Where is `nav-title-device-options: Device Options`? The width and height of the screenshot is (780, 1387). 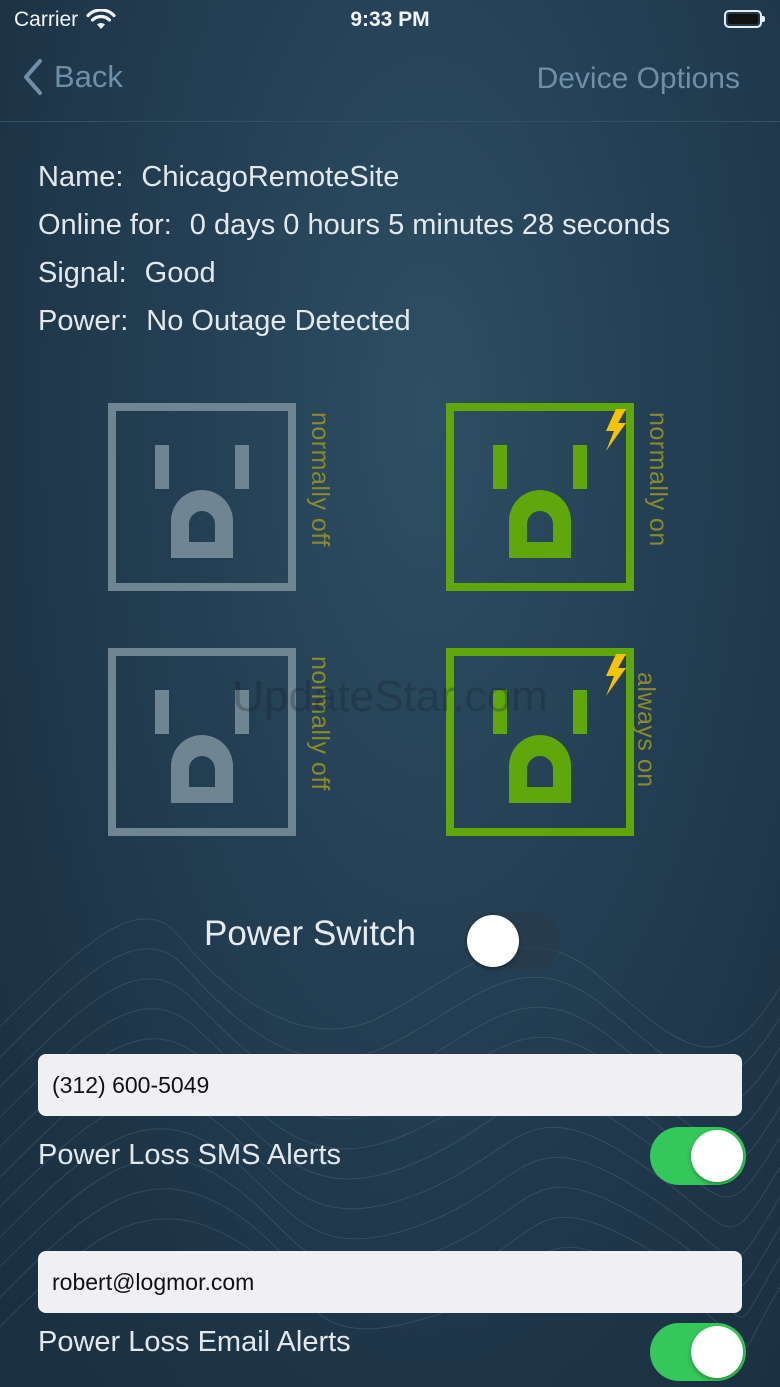 nav-title-device-options: Device Options is located at coordinates (638, 79).